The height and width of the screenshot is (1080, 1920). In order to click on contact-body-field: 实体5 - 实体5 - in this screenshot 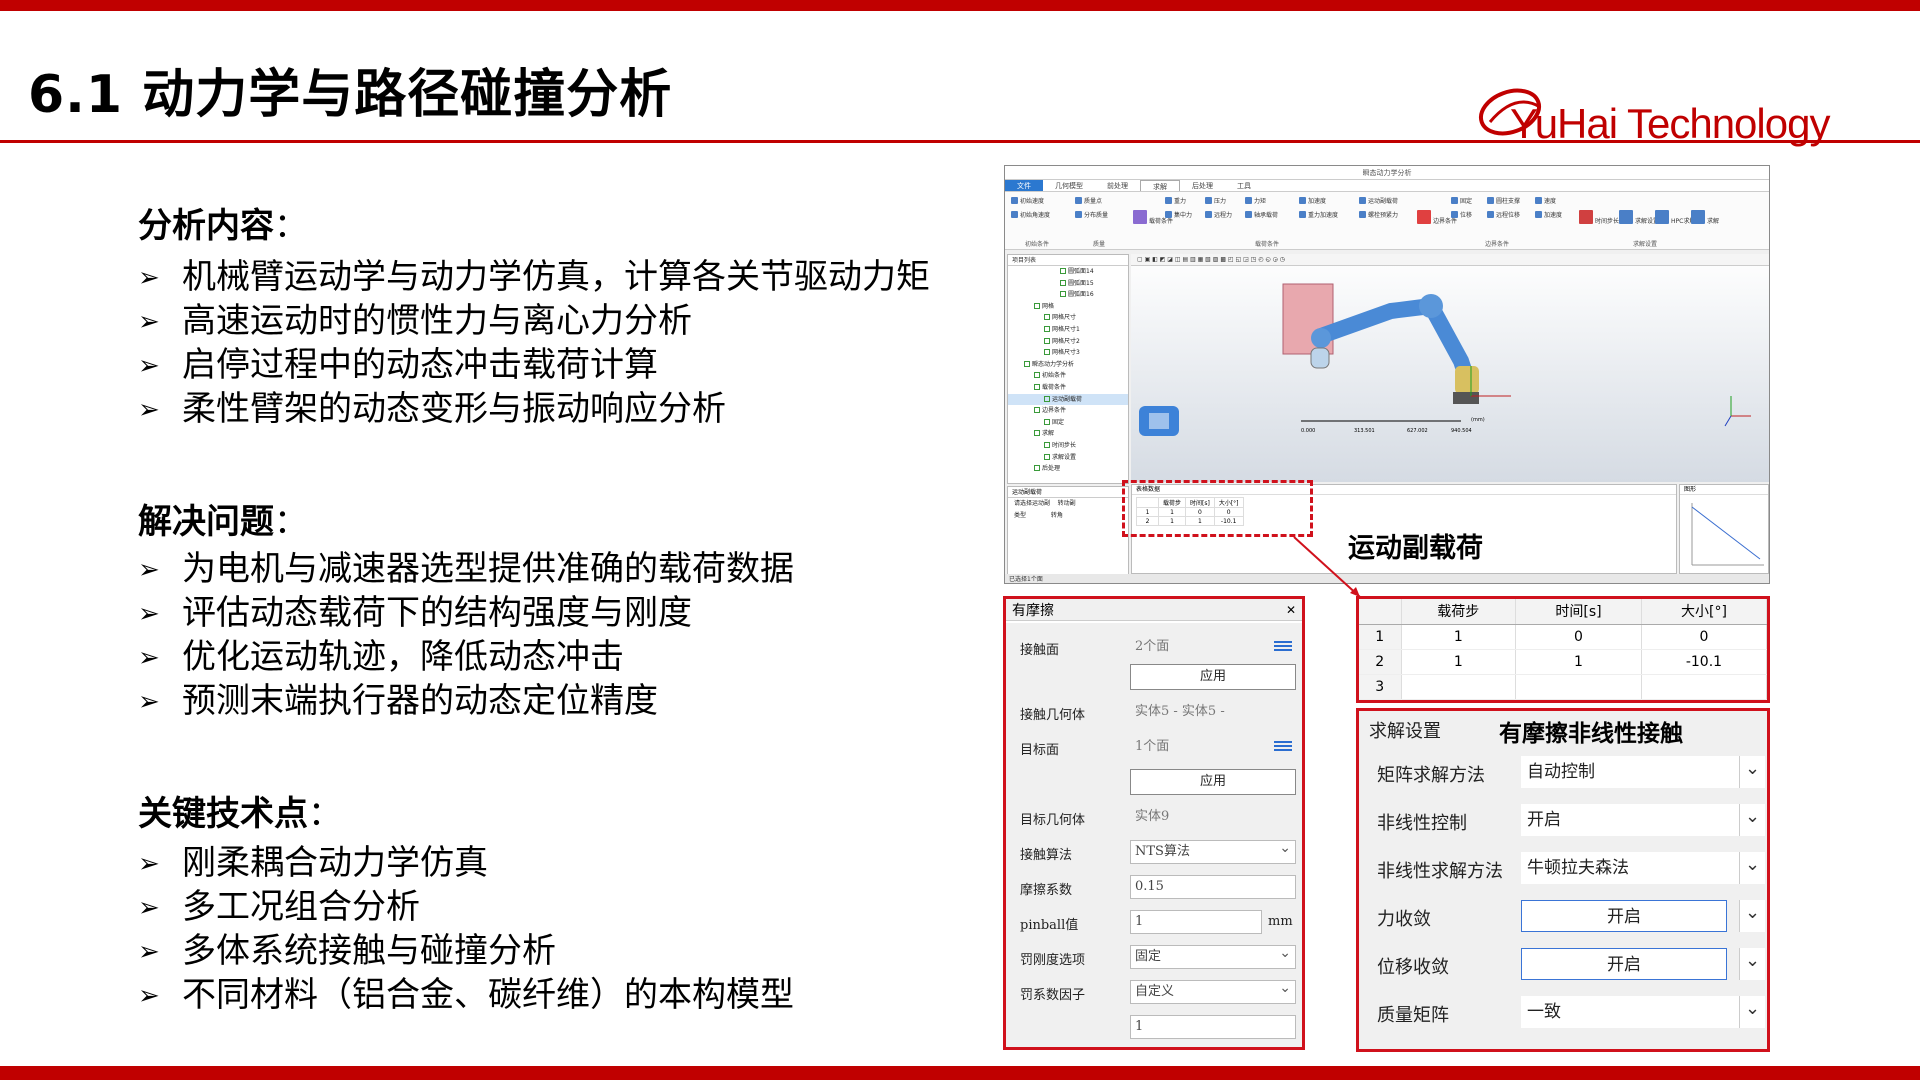, I will do `click(1213, 712)`.